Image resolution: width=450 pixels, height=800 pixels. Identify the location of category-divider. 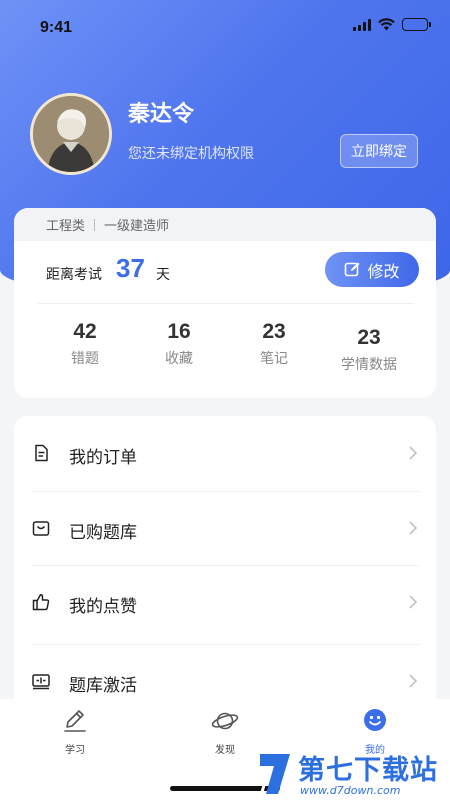
(95, 224).